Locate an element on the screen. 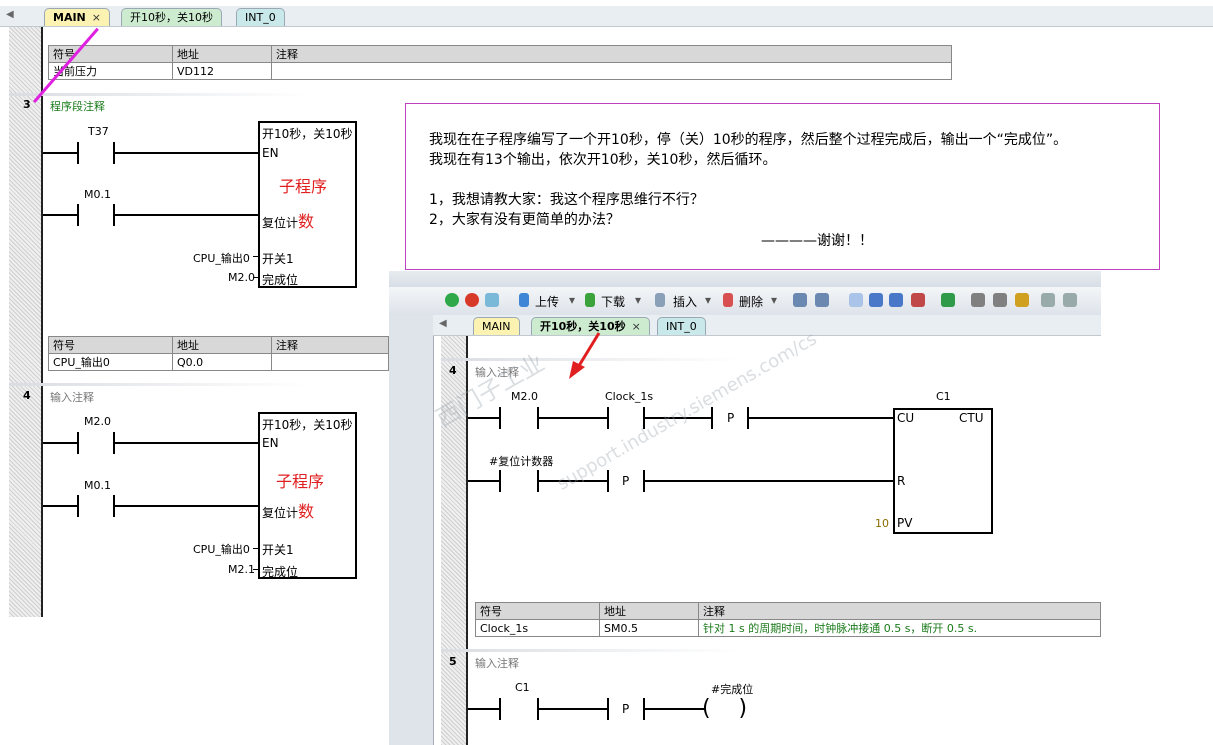 The width and height of the screenshot is (1213, 745). insert-icon is located at coordinates (660, 300).